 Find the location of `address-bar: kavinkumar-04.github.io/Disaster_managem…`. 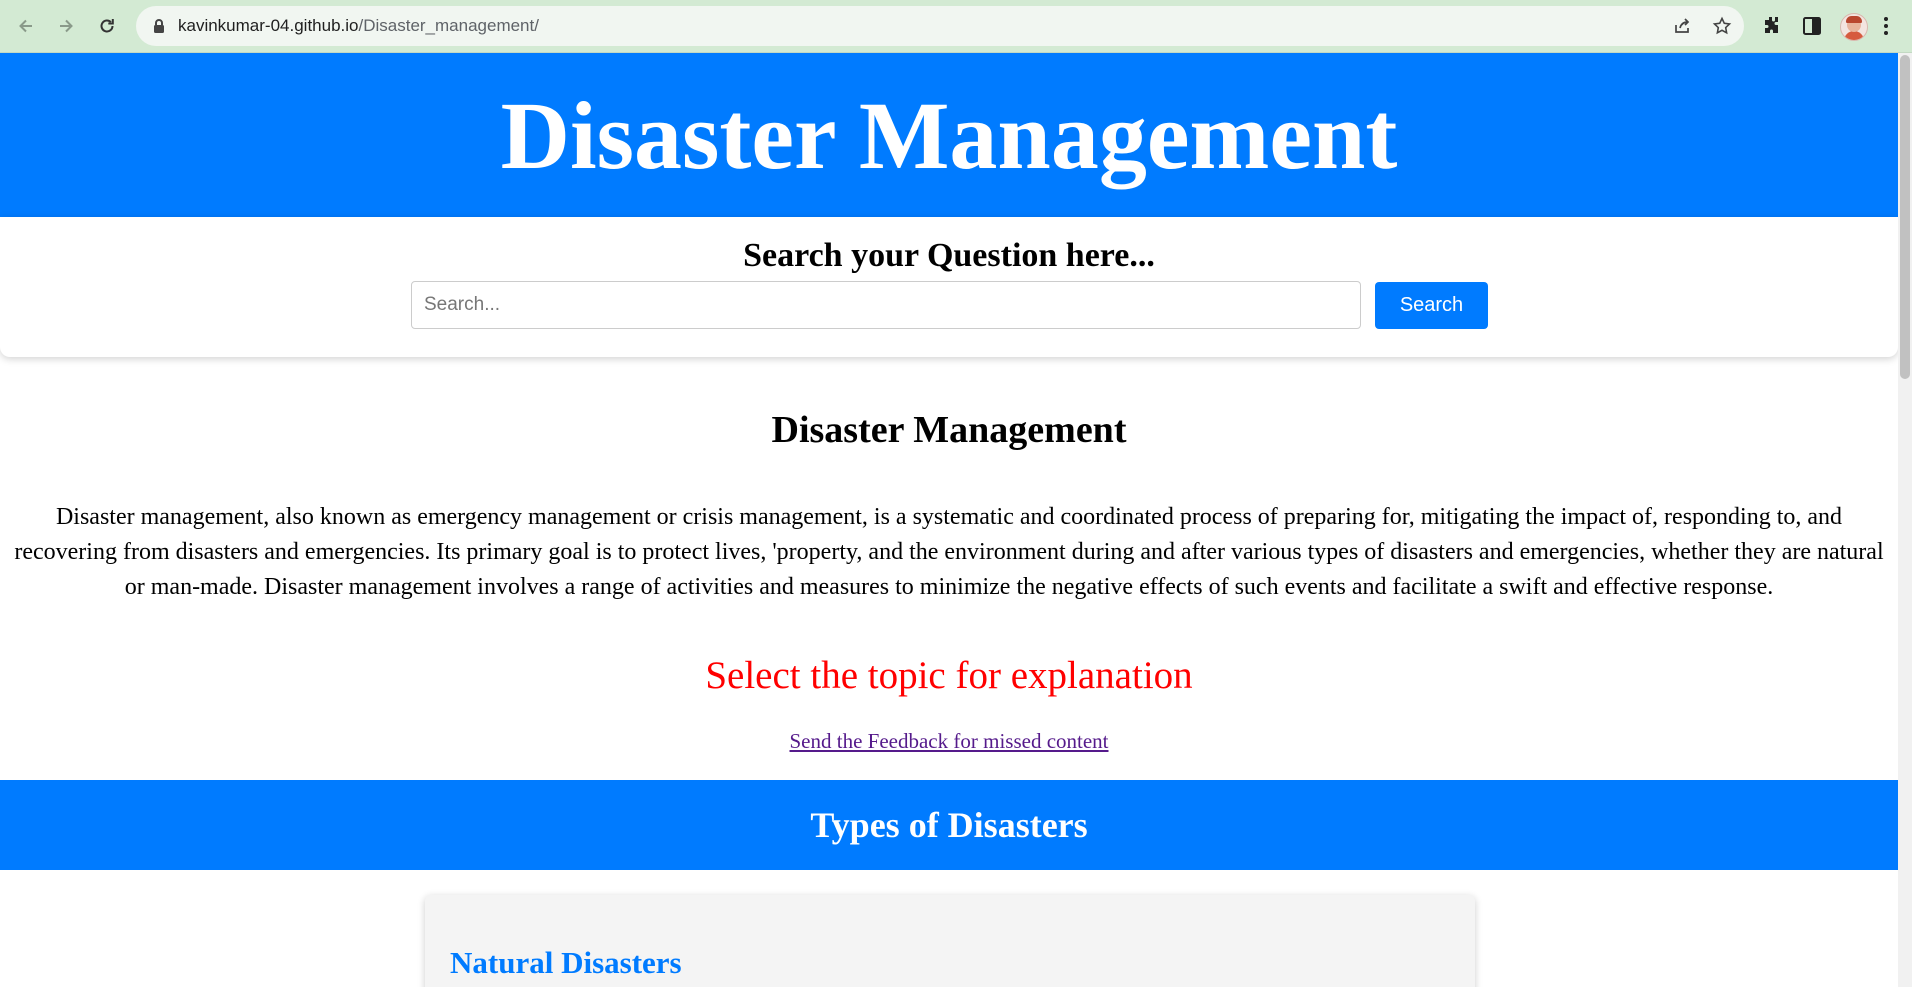

address-bar: kavinkumar-04.github.io/Disaster_managem… is located at coordinates (940, 26).